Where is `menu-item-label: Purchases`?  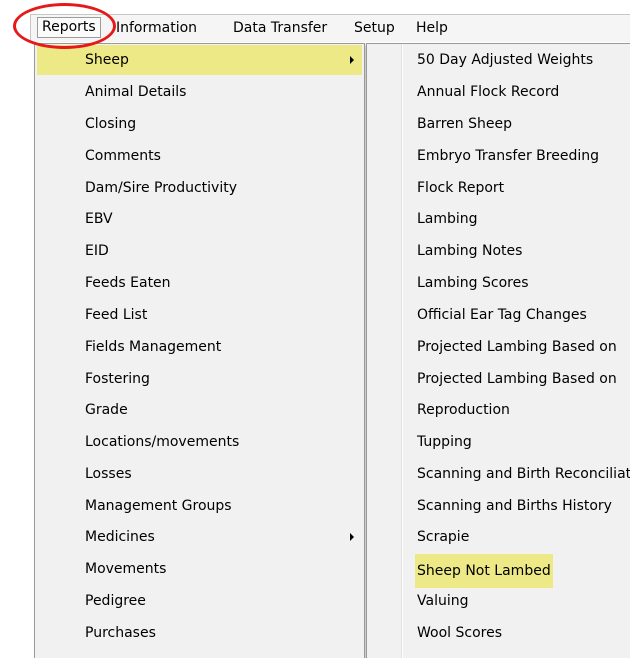 menu-item-label: Purchases is located at coordinates (120, 633).